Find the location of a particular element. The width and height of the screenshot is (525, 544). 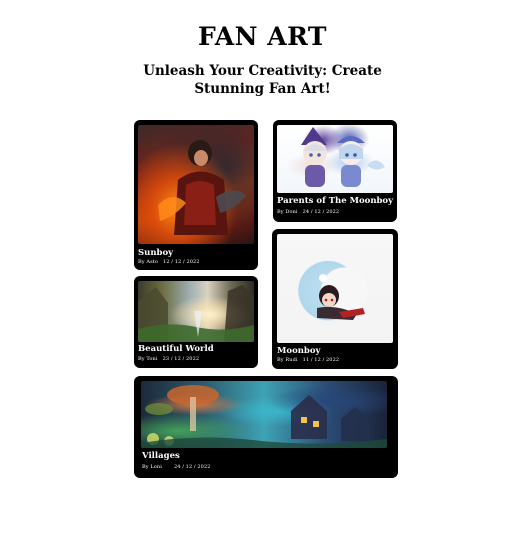

art-card-moonboy: Moonboy By Rudi 11 / 12 / 2022 is located at coordinates (335, 299).